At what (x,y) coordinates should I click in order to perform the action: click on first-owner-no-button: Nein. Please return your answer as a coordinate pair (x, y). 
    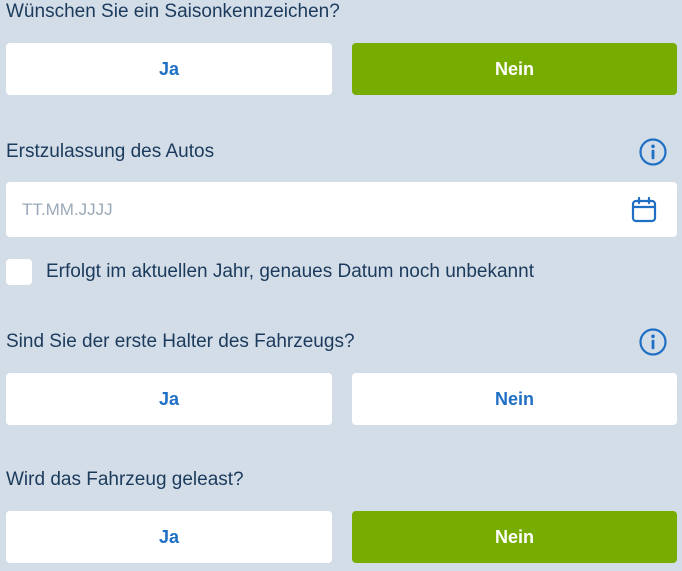
    Looking at the image, I should click on (514, 399).